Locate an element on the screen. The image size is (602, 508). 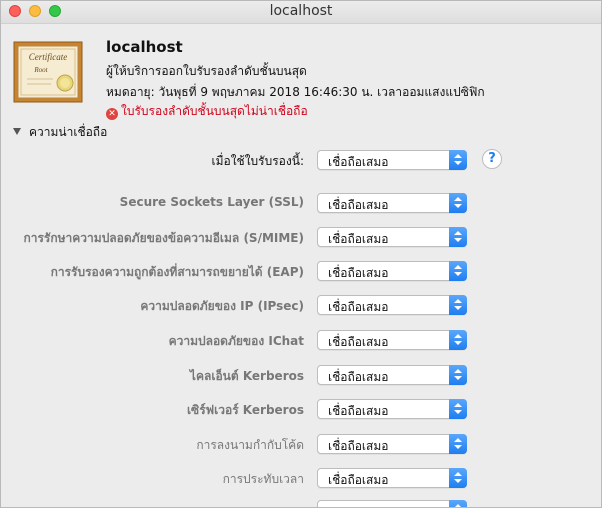
trust-select-partial is located at coordinates (392, 503).